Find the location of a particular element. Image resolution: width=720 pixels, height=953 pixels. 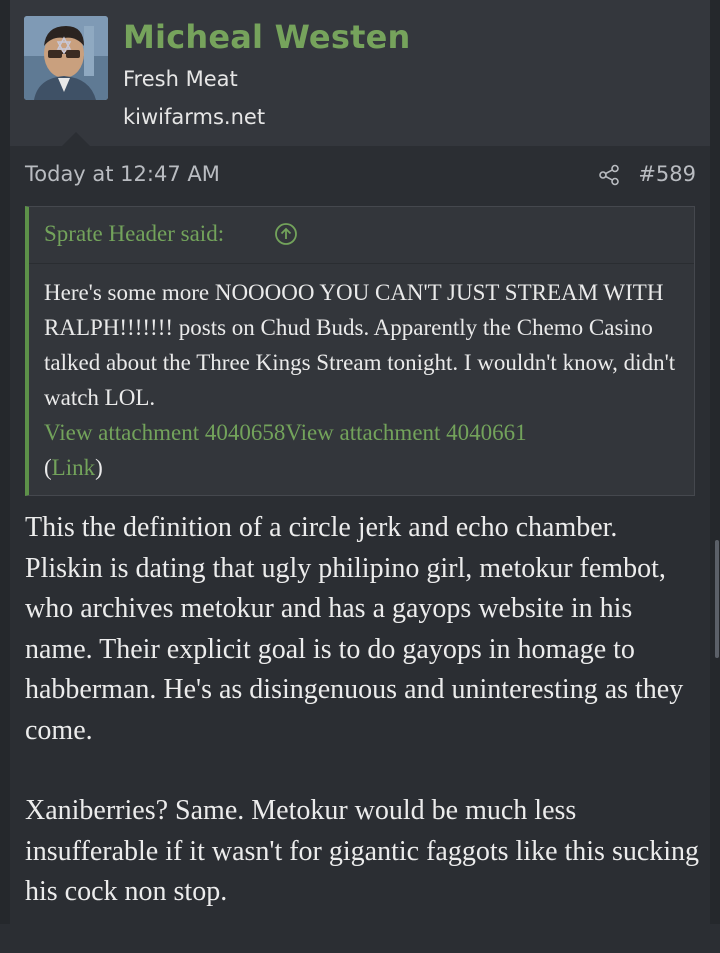

avatar-image is located at coordinates (66, 58).